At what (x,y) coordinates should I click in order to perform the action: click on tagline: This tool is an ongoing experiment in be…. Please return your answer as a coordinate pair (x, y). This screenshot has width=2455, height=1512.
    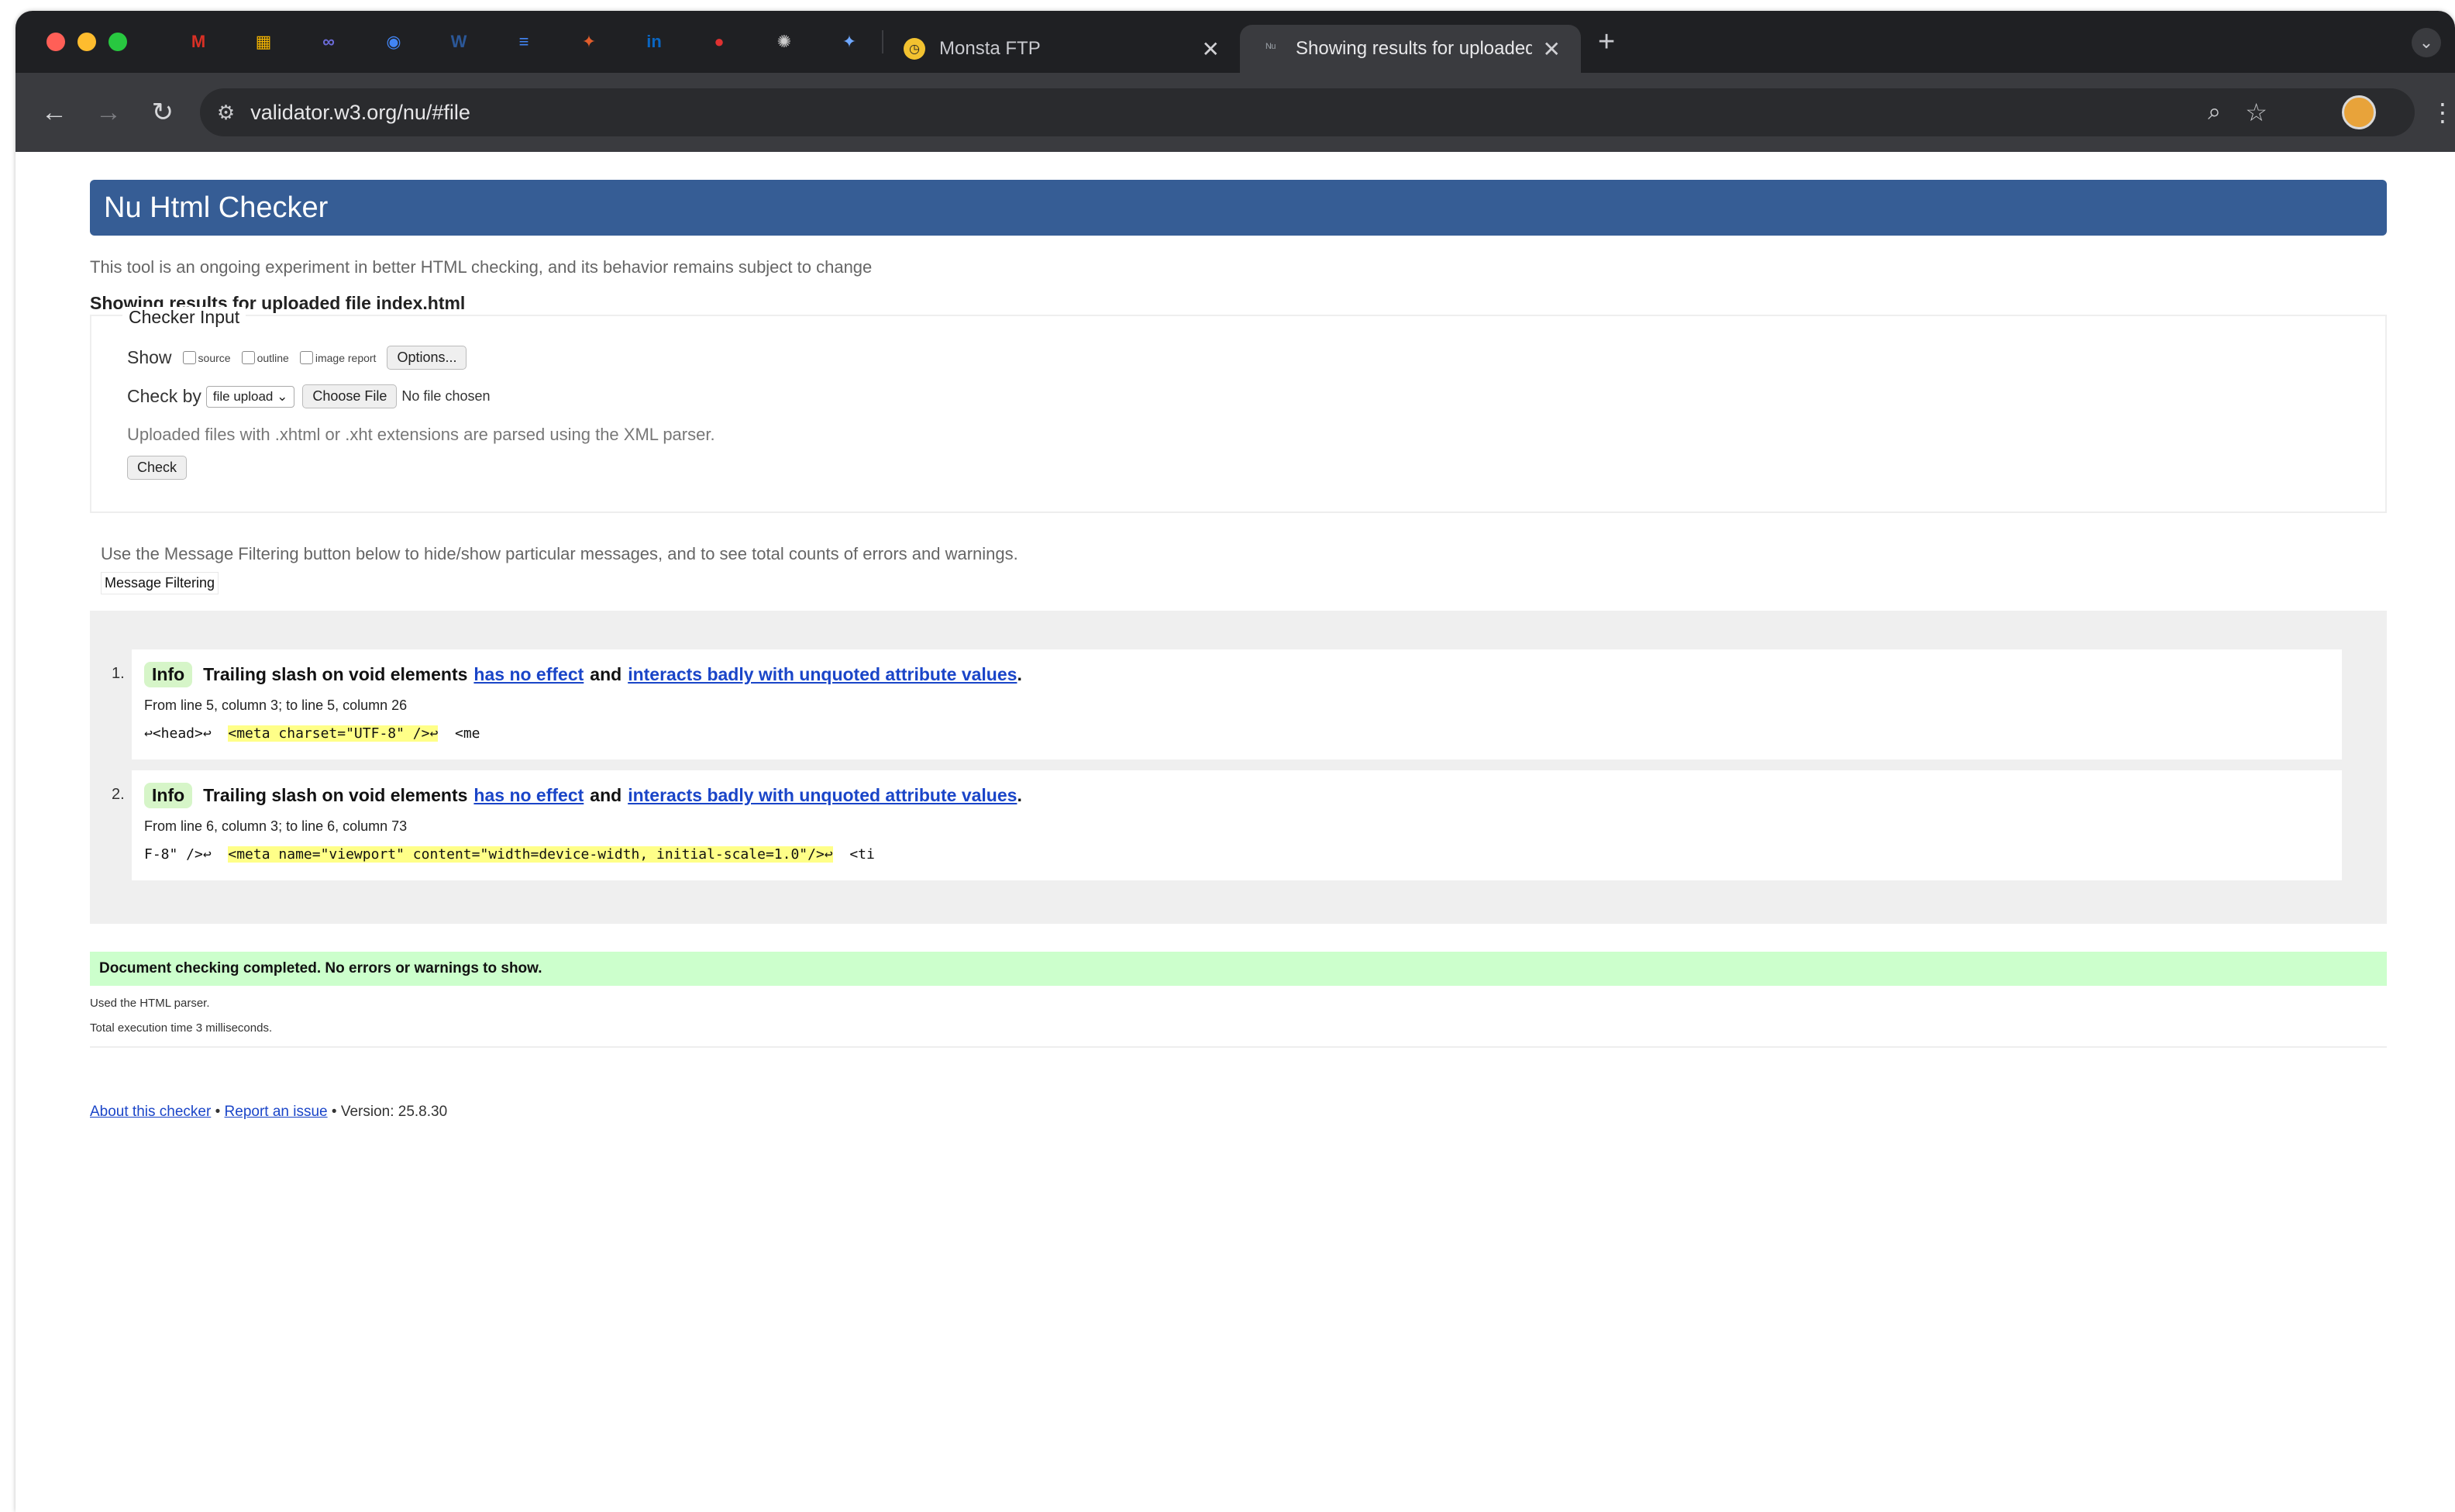
    Looking at the image, I should click on (481, 267).